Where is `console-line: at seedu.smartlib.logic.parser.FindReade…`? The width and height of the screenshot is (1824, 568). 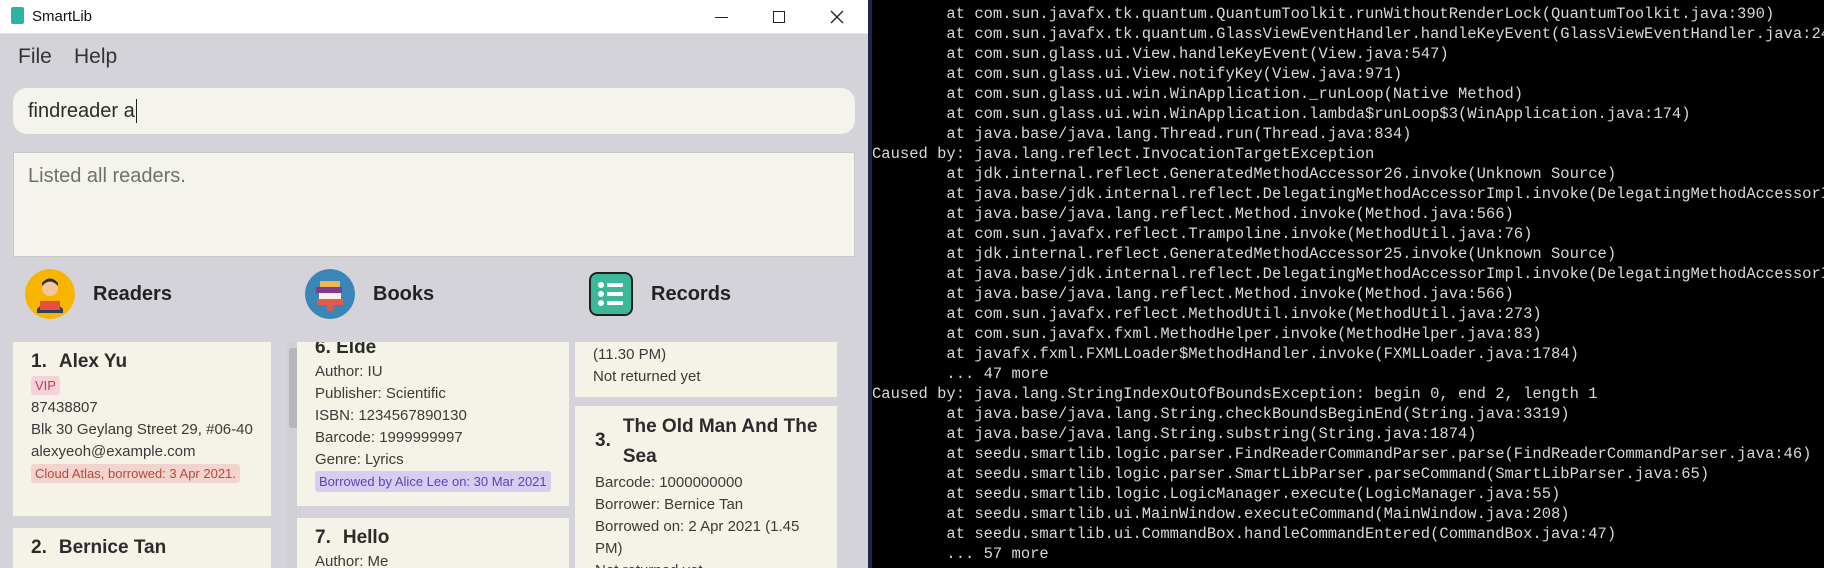
console-line: at seedu.smartlib.logic.parser.FindReade… is located at coordinates (1342, 454).